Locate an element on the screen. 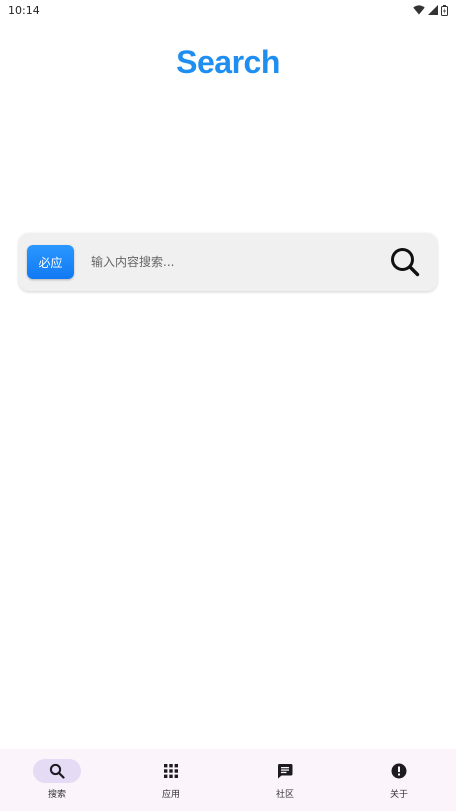 This screenshot has width=456, height=811. nav-active-indicator is located at coordinates (57, 771).